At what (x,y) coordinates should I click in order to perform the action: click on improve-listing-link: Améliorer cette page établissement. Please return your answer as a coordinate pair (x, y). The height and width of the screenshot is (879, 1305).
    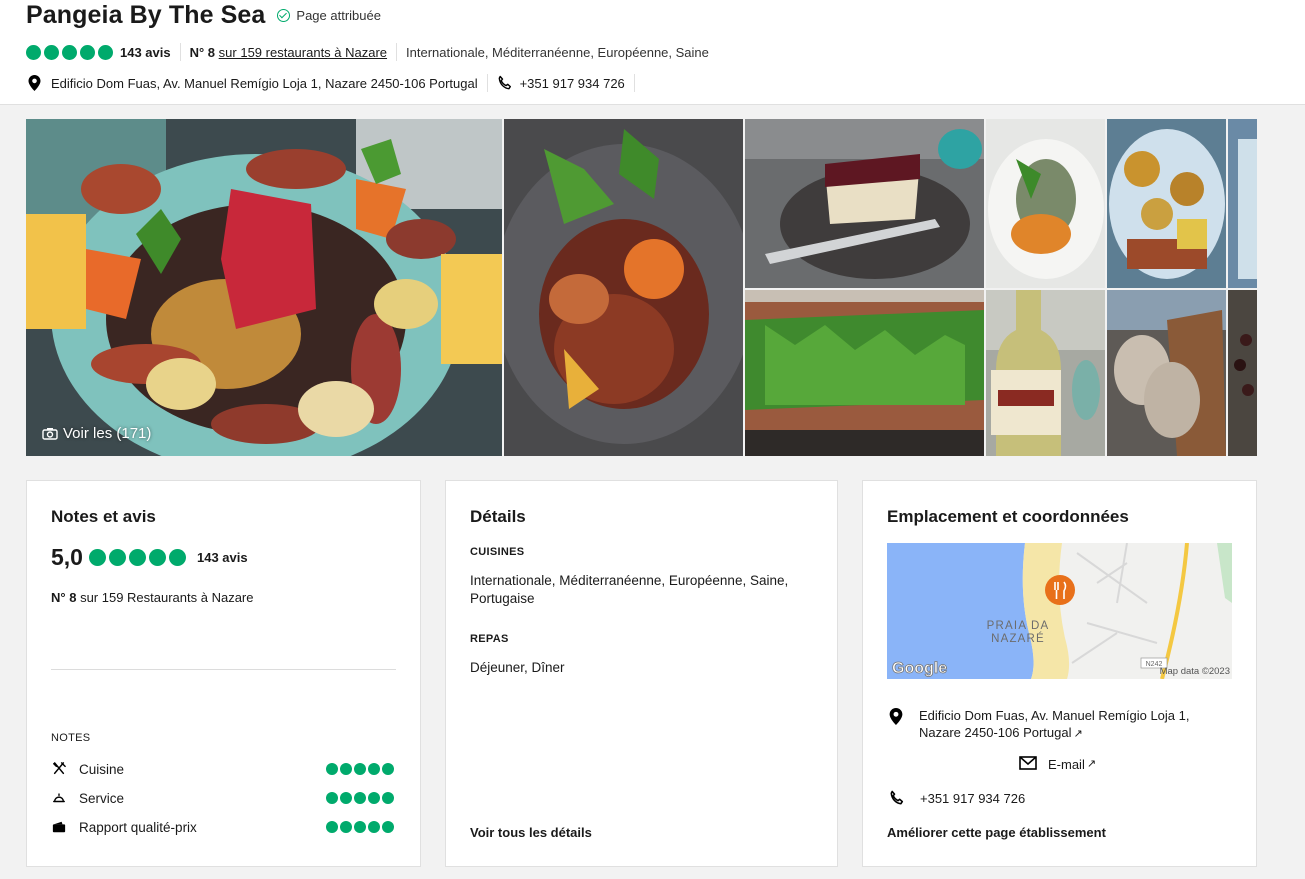
    Looking at the image, I should click on (996, 832).